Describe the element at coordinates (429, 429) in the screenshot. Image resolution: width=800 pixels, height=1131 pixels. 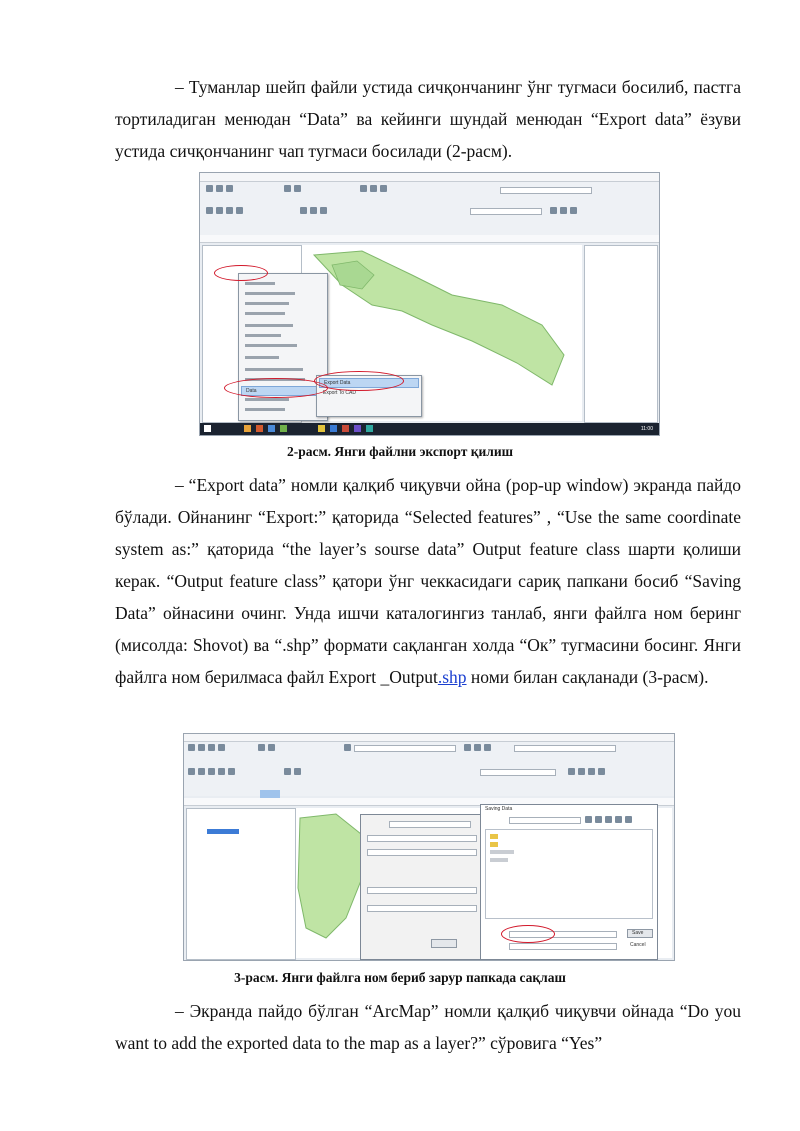
I see `taskbar: 11:00` at that location.